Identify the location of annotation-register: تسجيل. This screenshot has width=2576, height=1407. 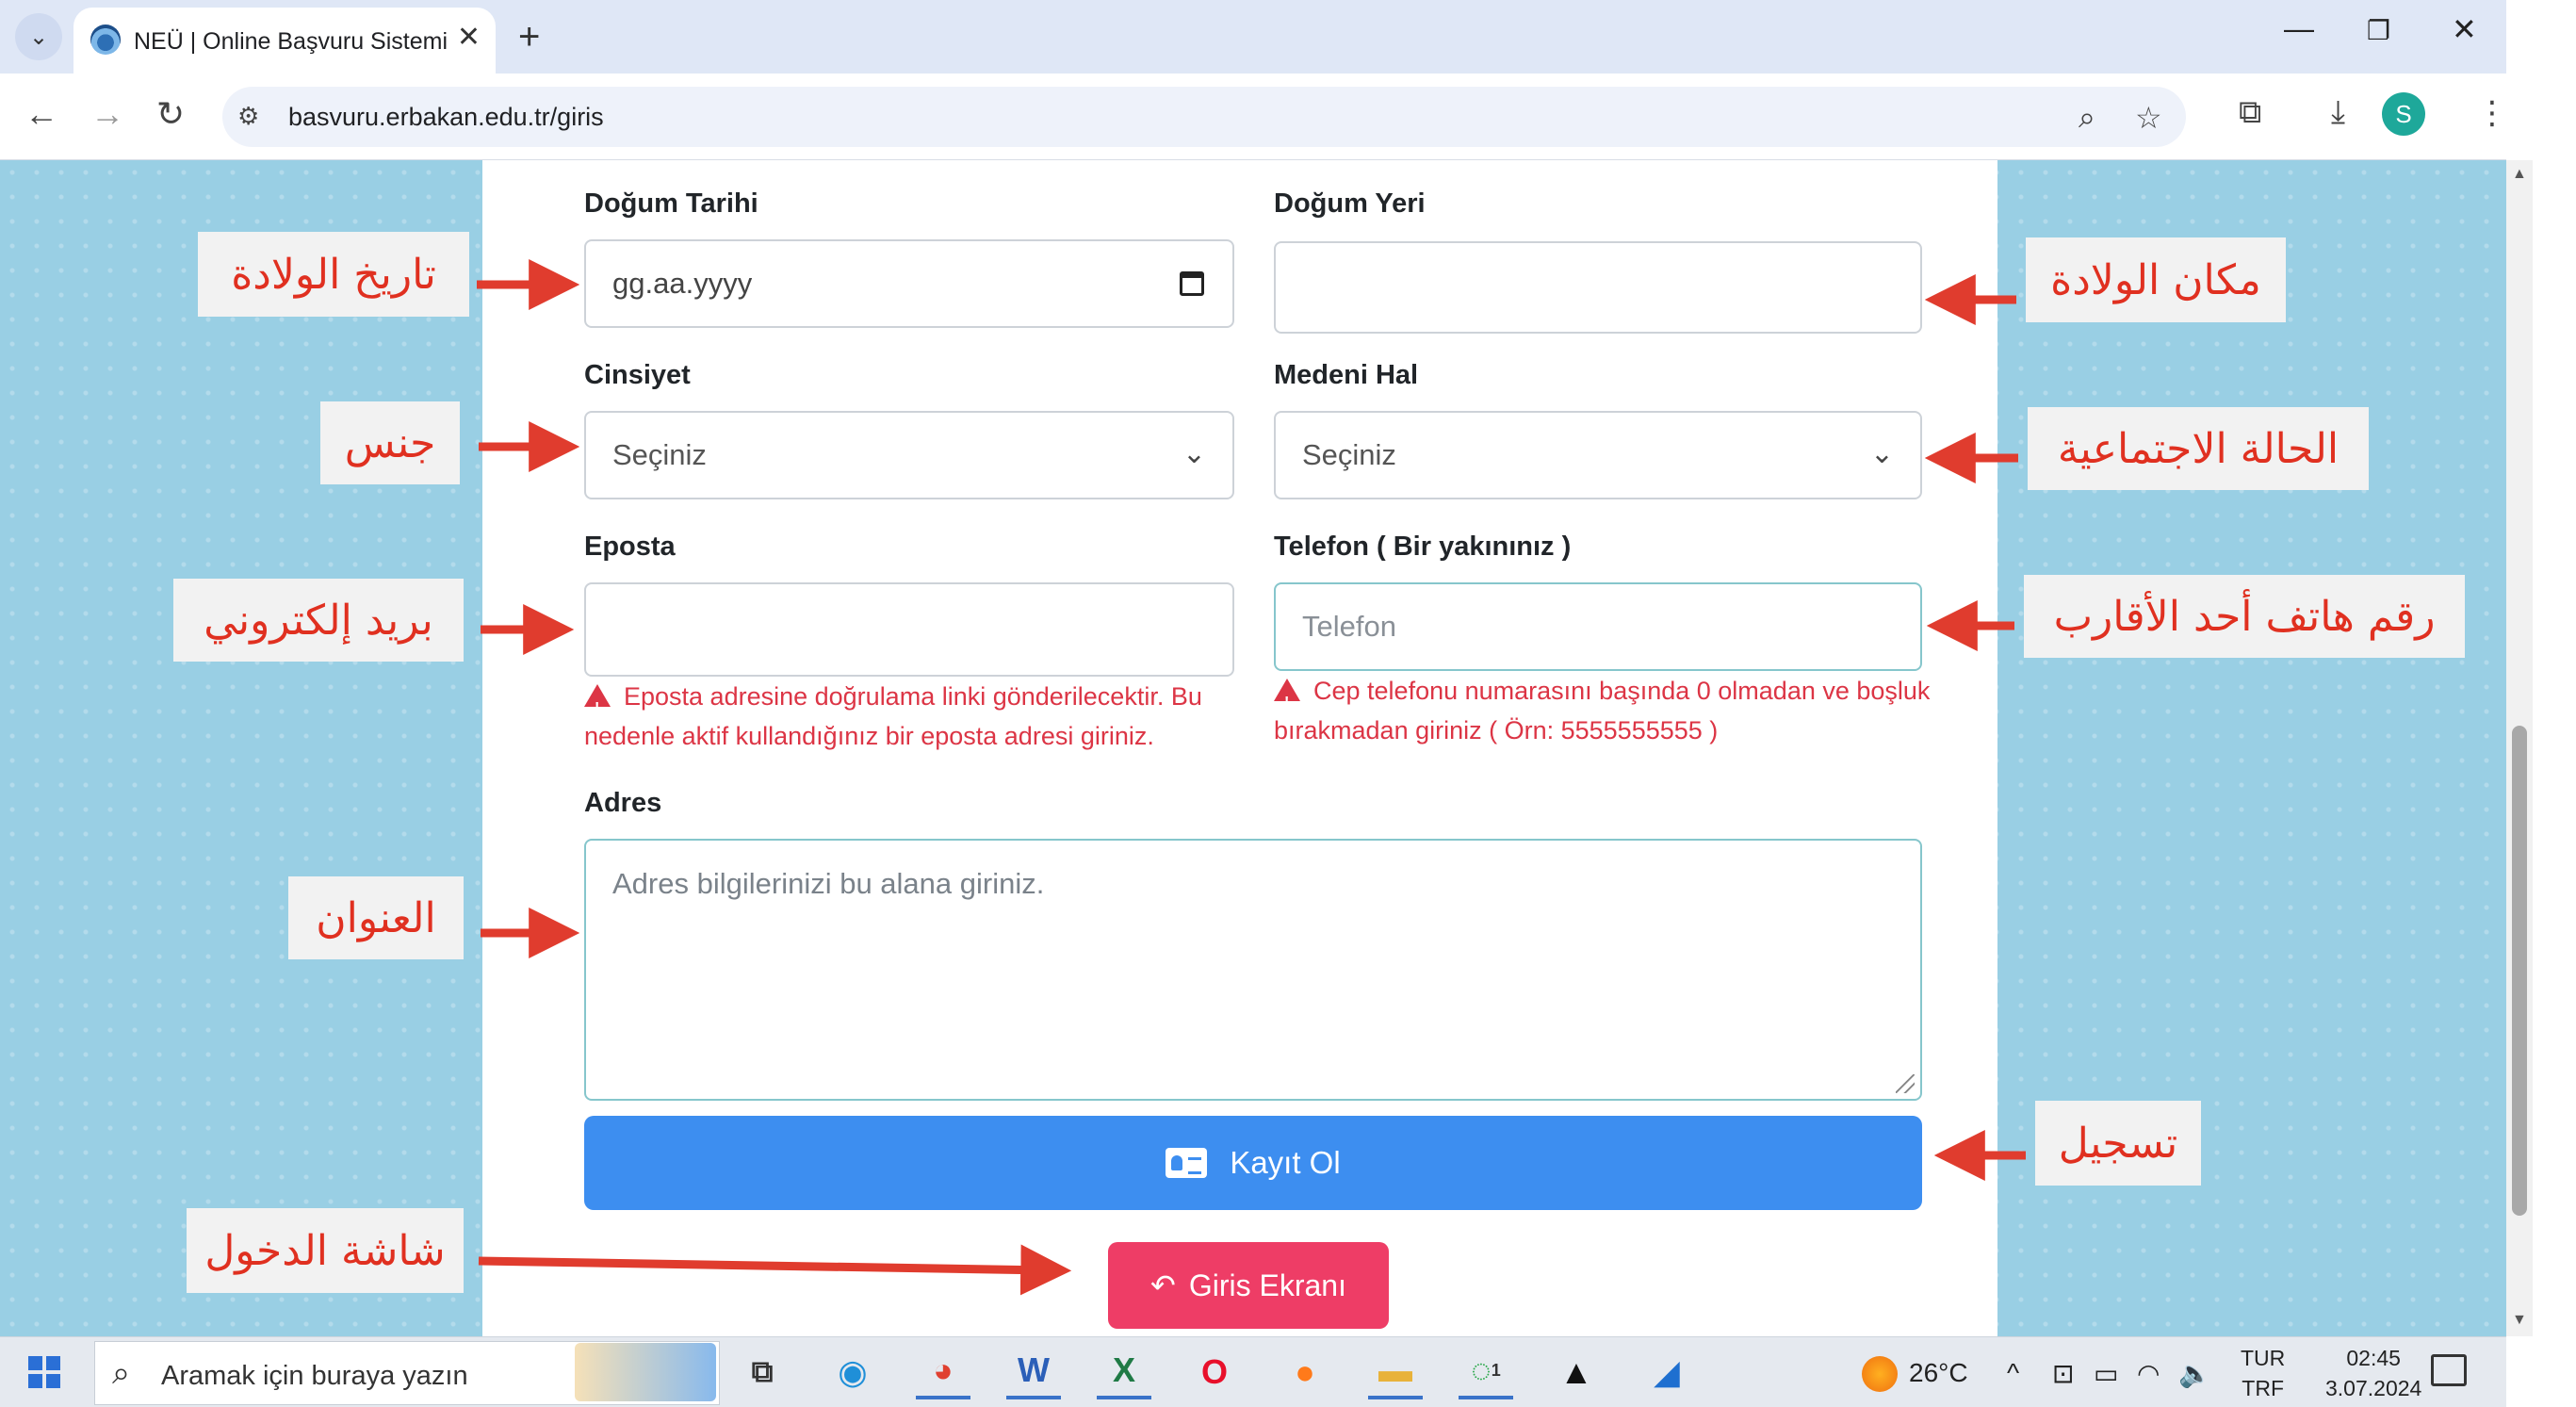
(2118, 1143).